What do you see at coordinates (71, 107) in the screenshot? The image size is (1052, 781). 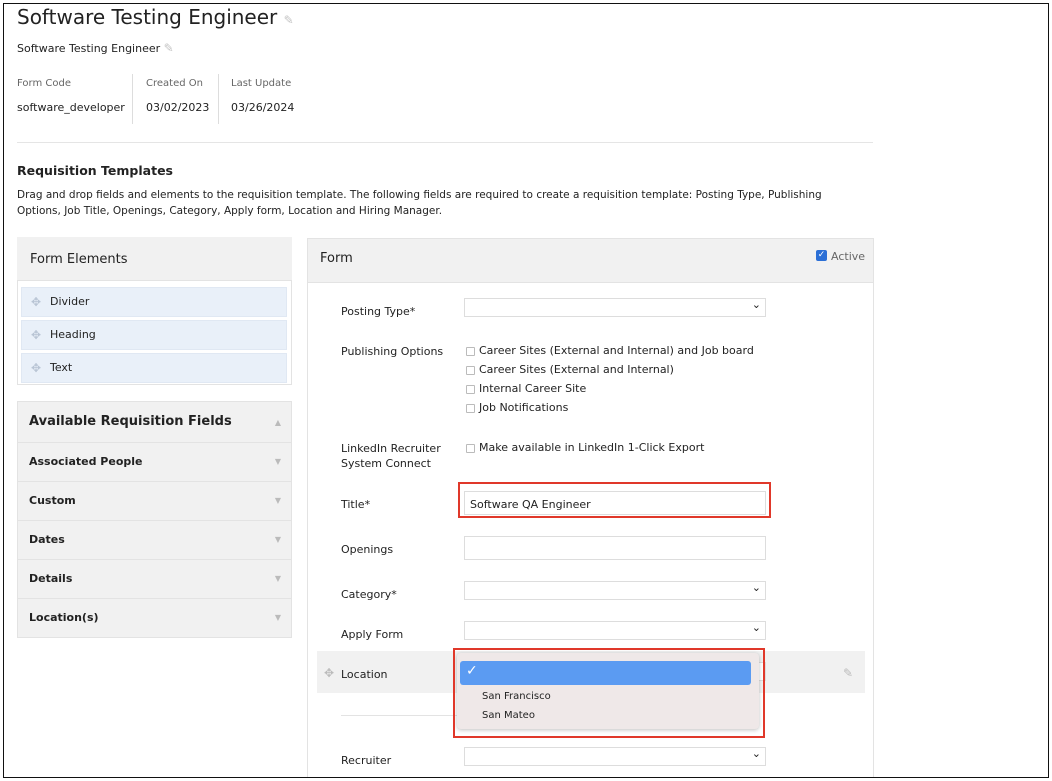 I see `form-code-value: software_developer` at bounding box center [71, 107].